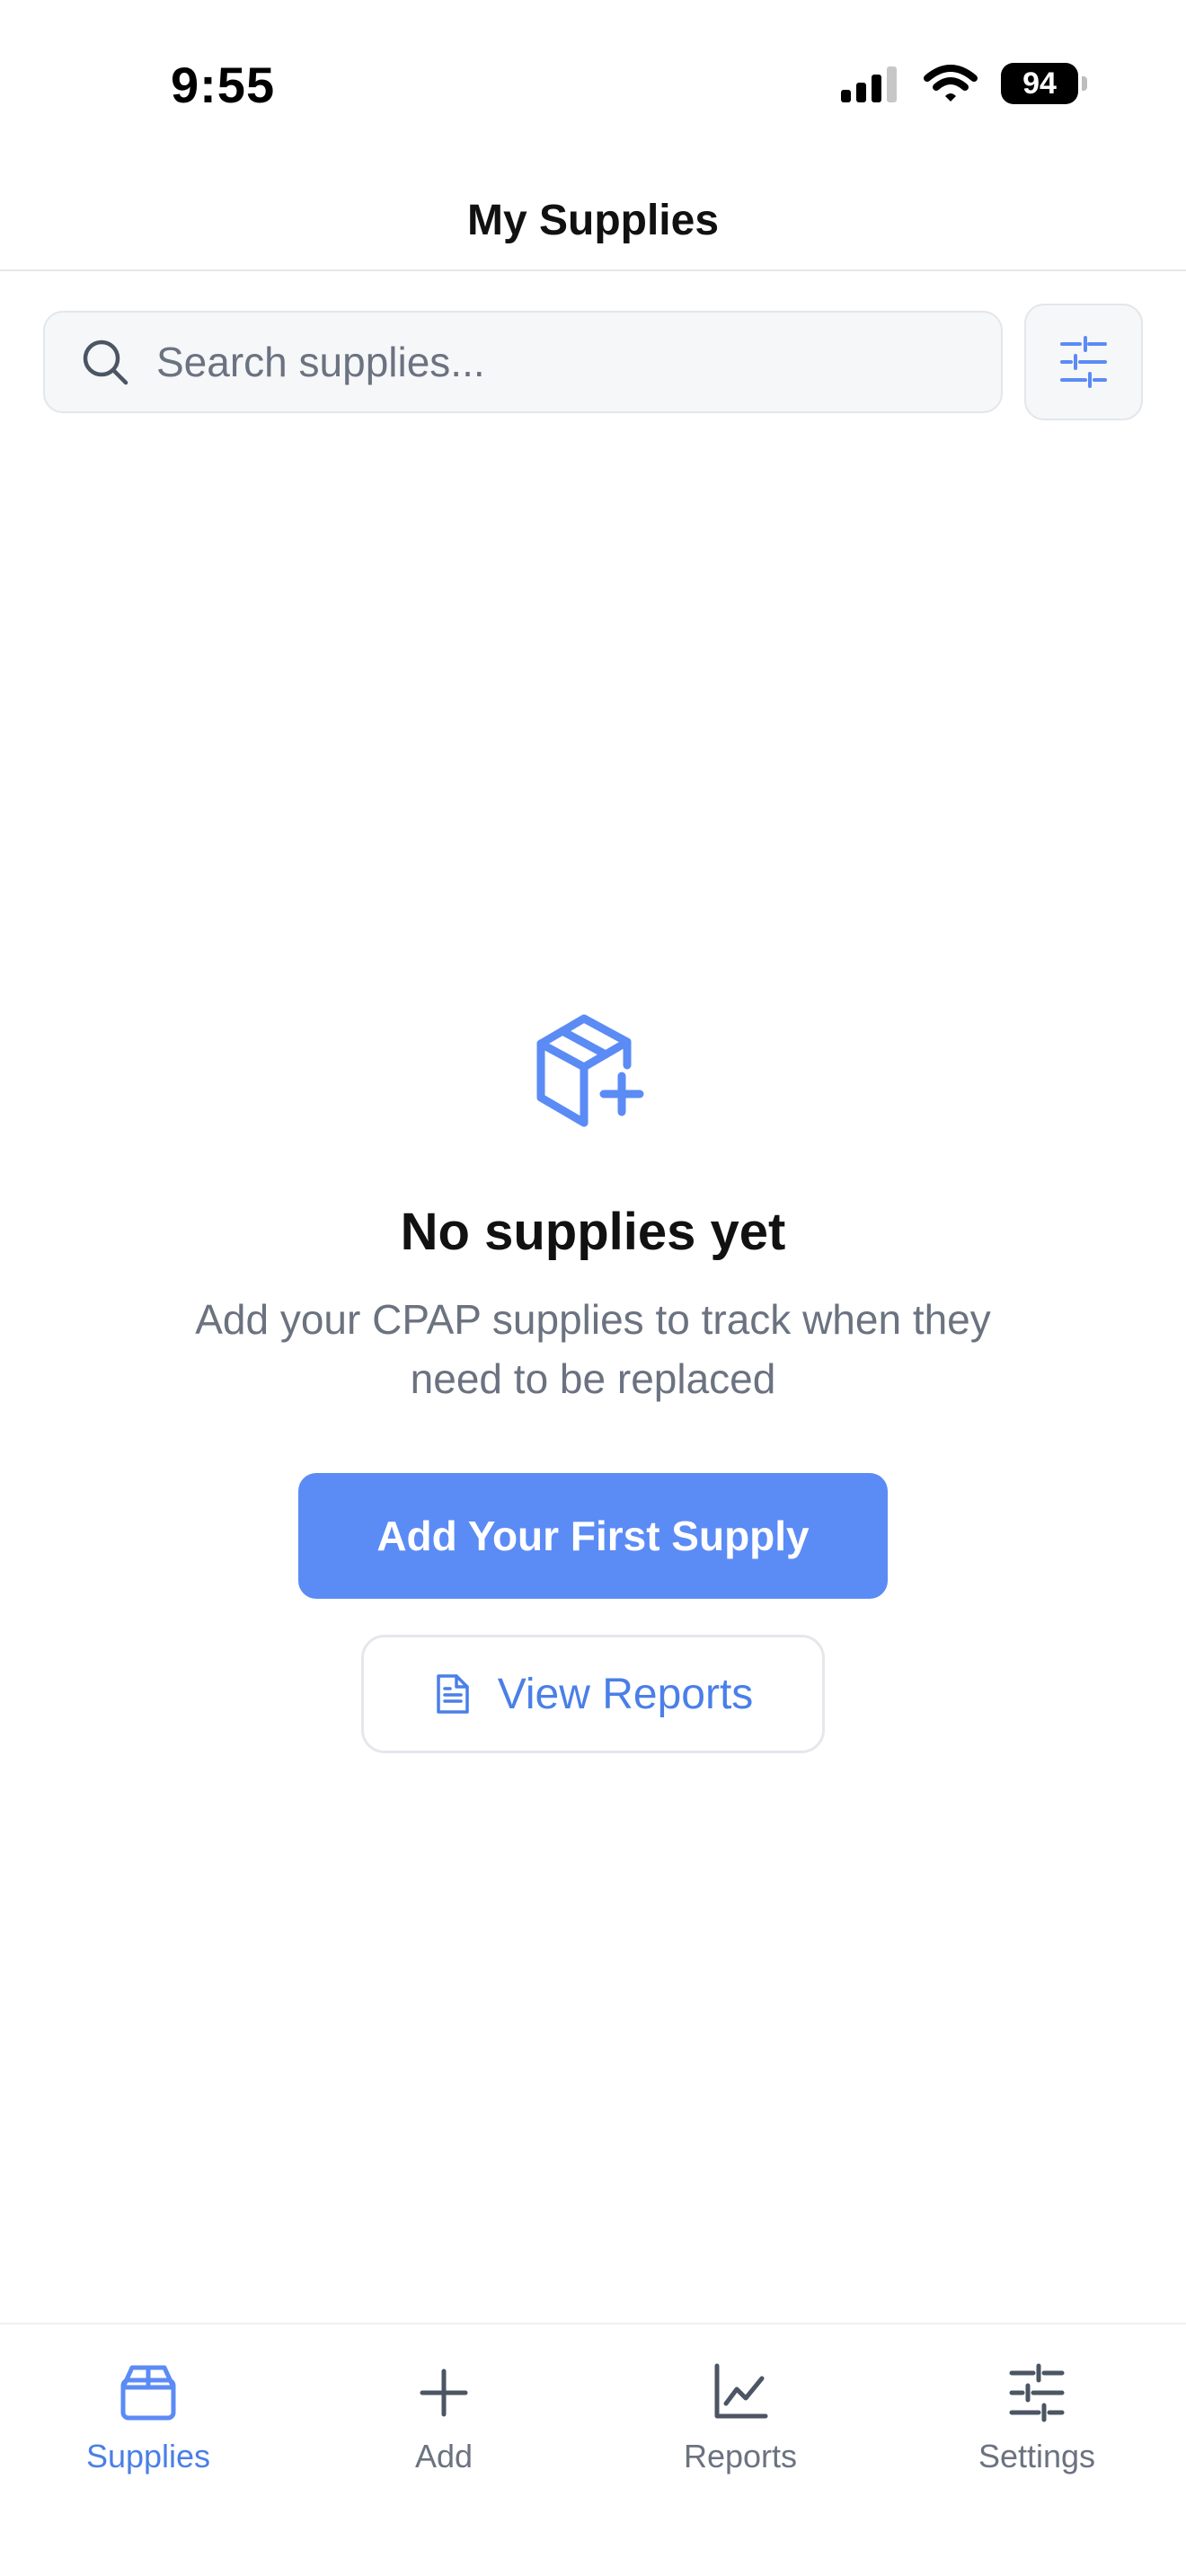 This screenshot has width=1186, height=2576. Describe the element at coordinates (1037, 2456) in the screenshot. I see `tab-label-settings: Settings` at that location.